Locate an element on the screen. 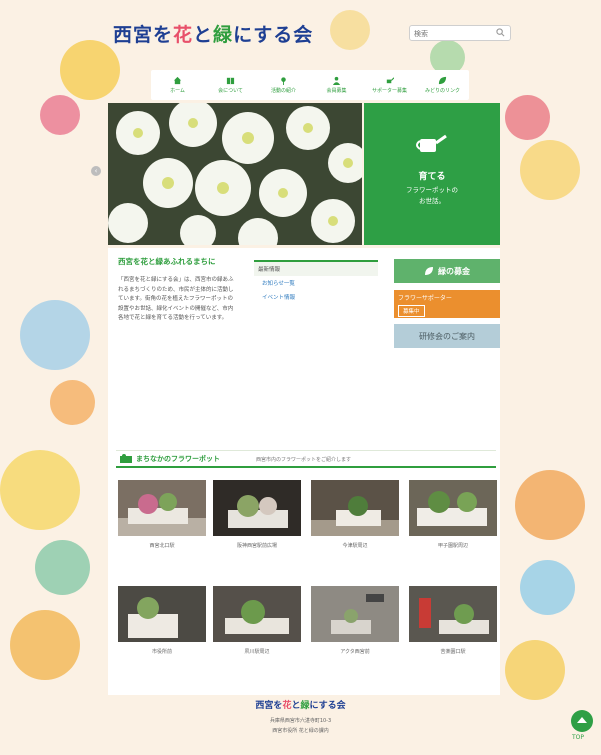  nav-item-activities: 活動の紹介 is located at coordinates (283, 85).